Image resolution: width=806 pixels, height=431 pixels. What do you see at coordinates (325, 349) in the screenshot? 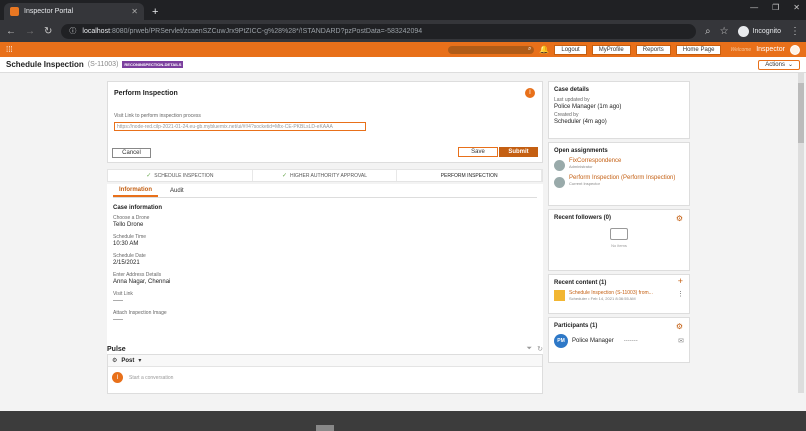
I see `pulse-header: Pulse ⏷ ↻` at bounding box center [325, 349].